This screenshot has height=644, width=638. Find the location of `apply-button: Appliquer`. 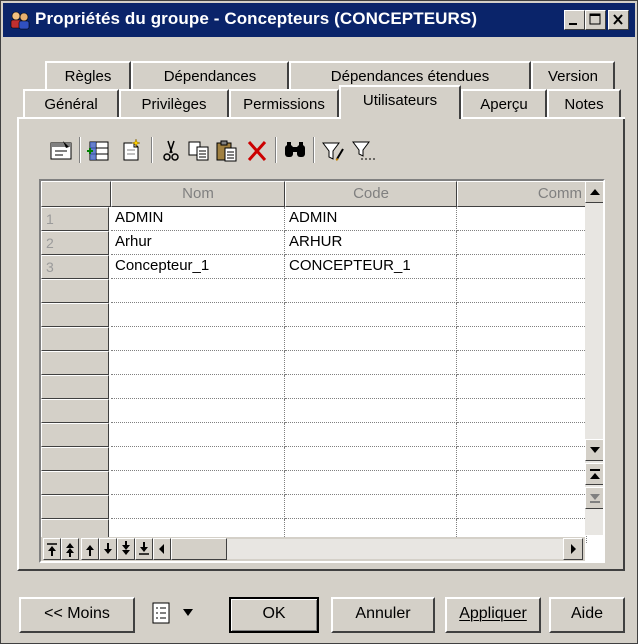

apply-button: Appliquer is located at coordinates (493, 615).